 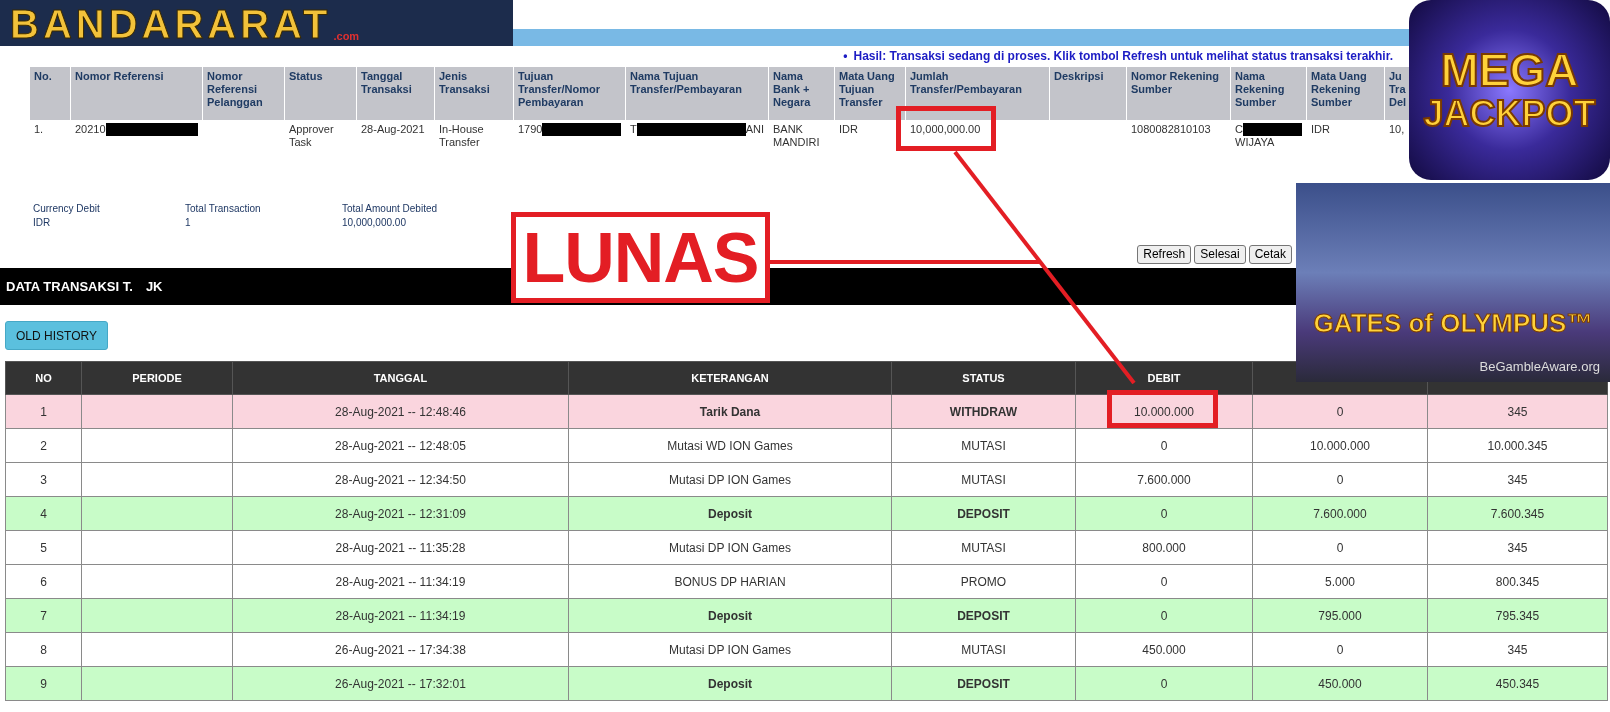 I want to click on logo-suffix: .com, so click(x=346, y=36).